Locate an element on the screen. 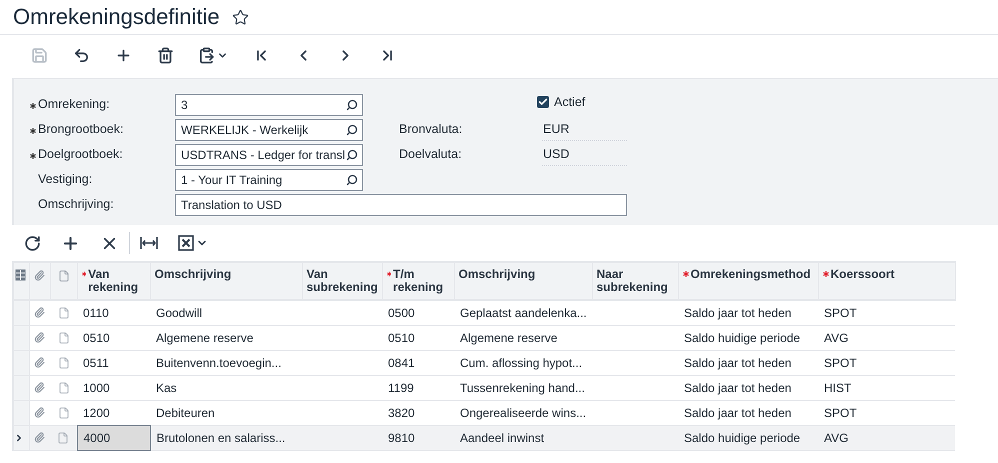 The image size is (998, 463). checkbox-label: Actief is located at coordinates (570, 102).